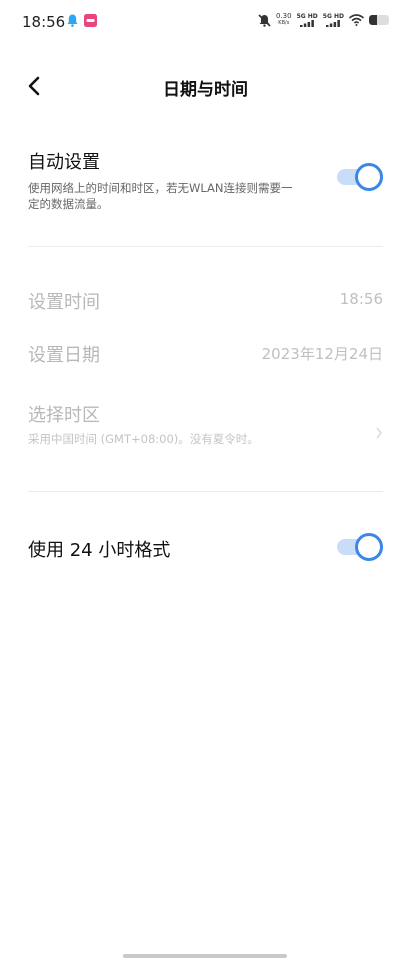 The height and width of the screenshot is (960, 411). What do you see at coordinates (333, 16) in the screenshot?
I see `signal-2-label: 5G HD` at bounding box center [333, 16].